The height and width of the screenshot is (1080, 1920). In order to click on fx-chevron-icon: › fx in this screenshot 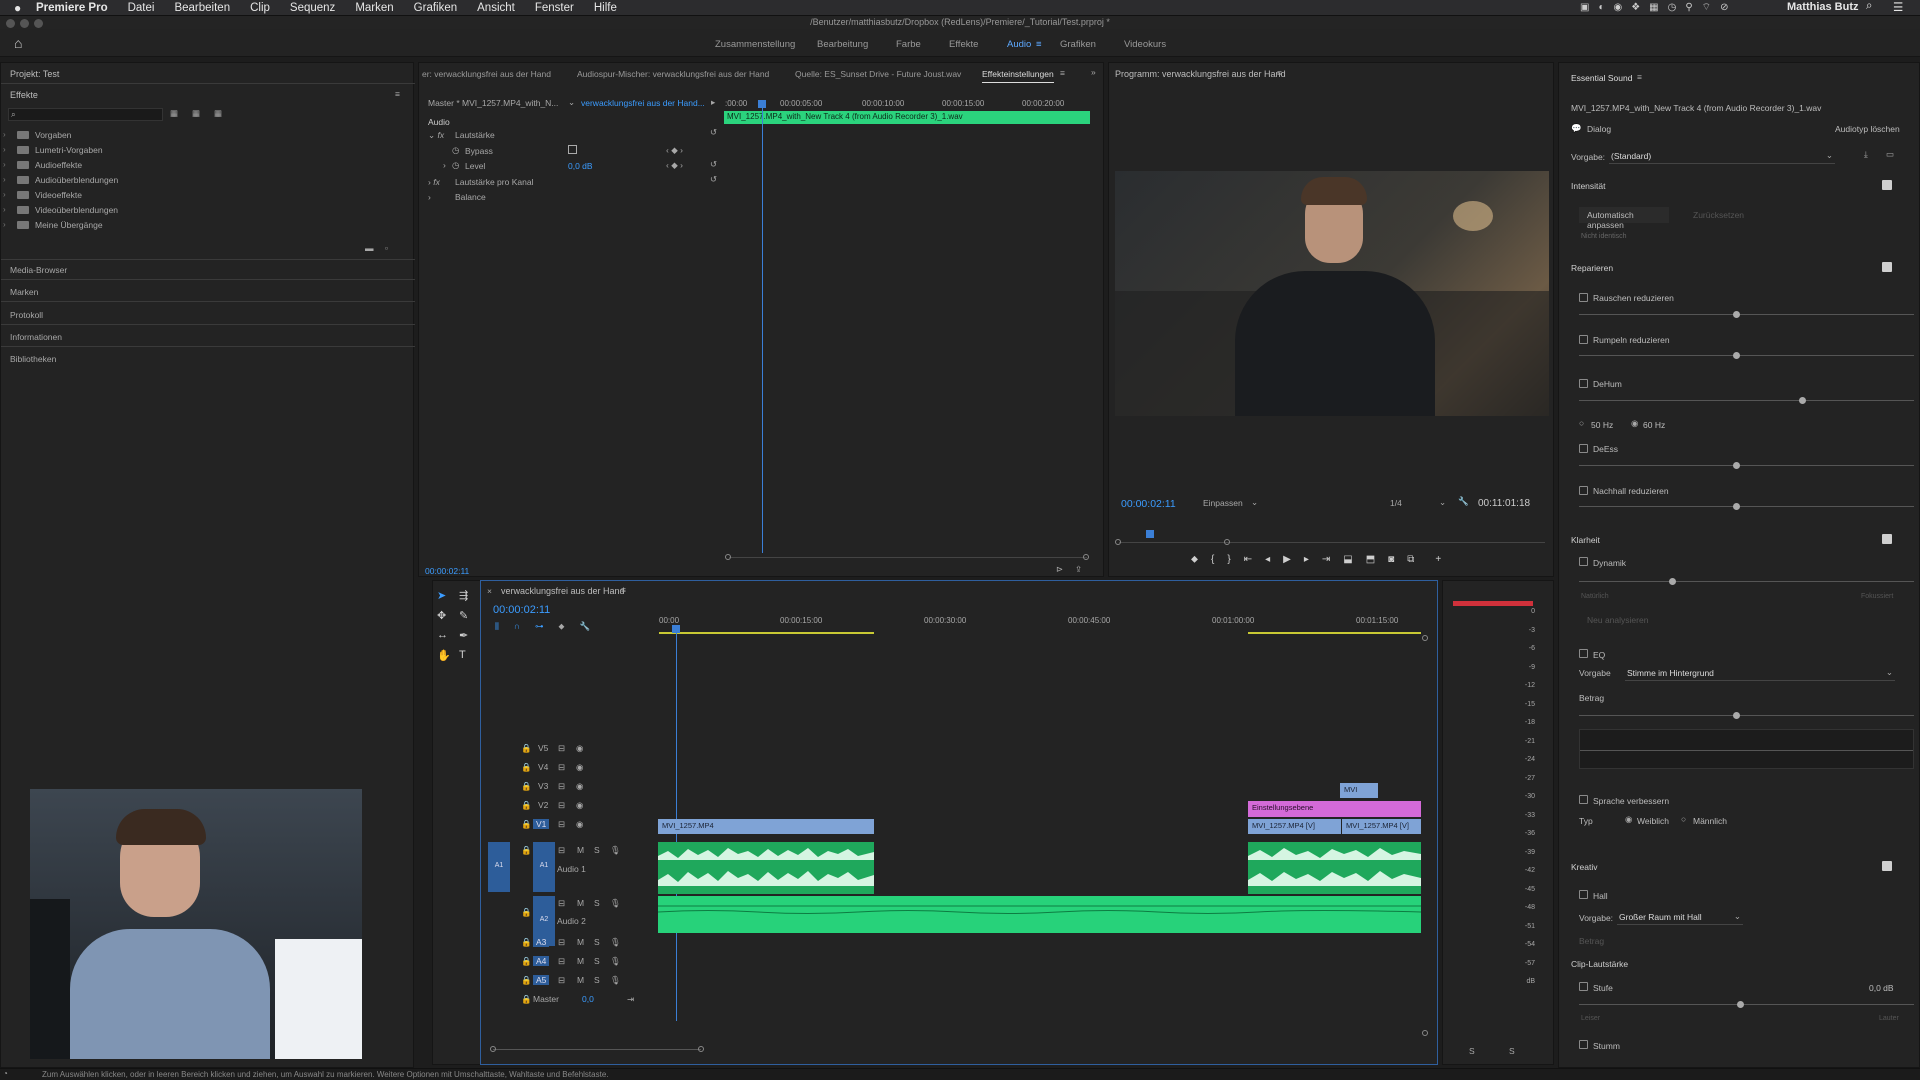, I will do `click(434, 182)`.